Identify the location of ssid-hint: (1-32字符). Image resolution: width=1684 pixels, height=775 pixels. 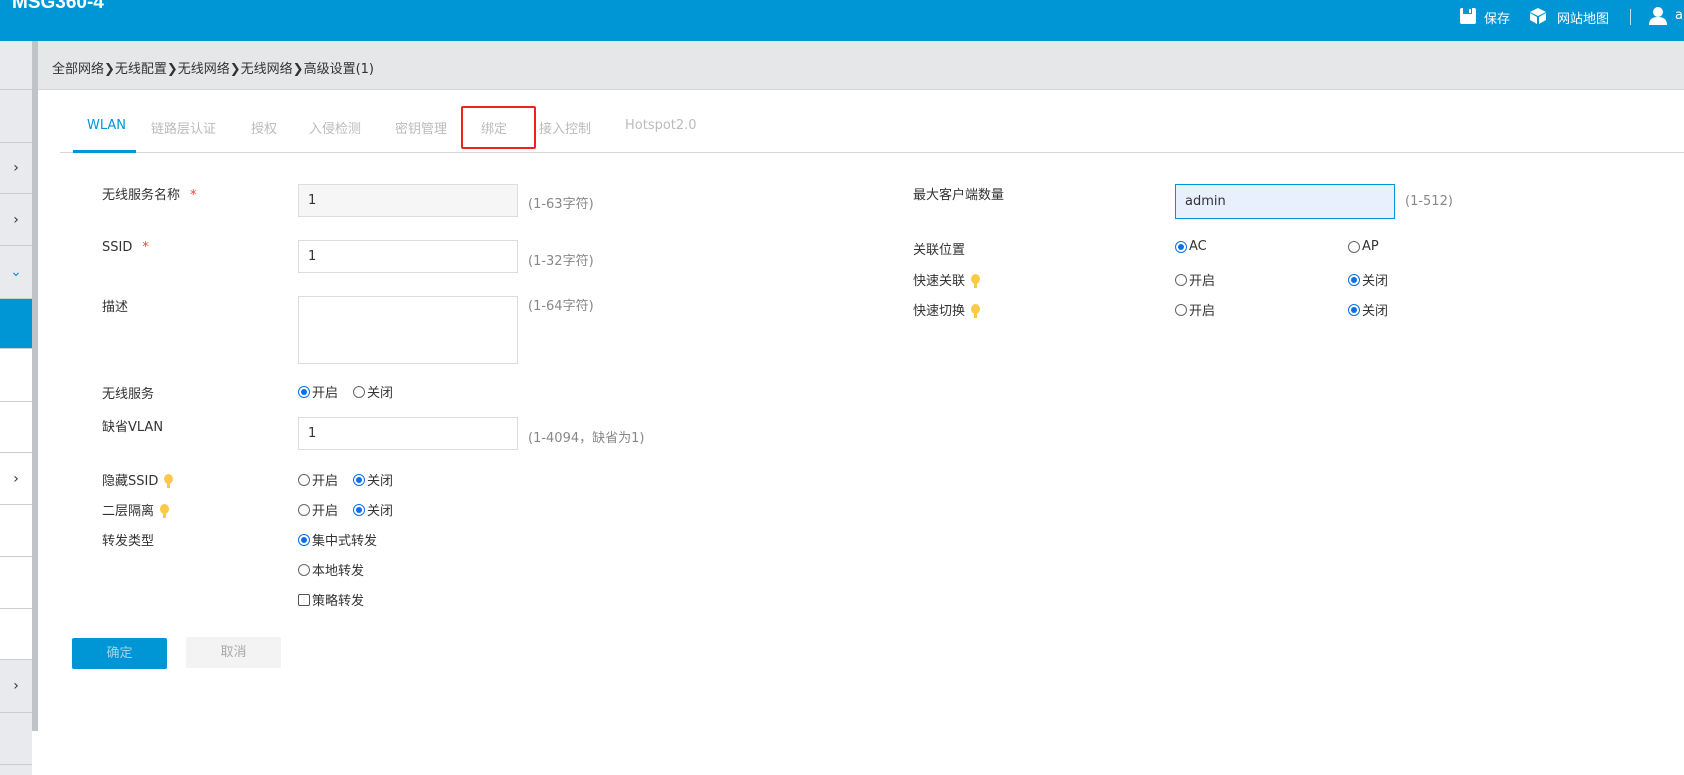
(561, 261).